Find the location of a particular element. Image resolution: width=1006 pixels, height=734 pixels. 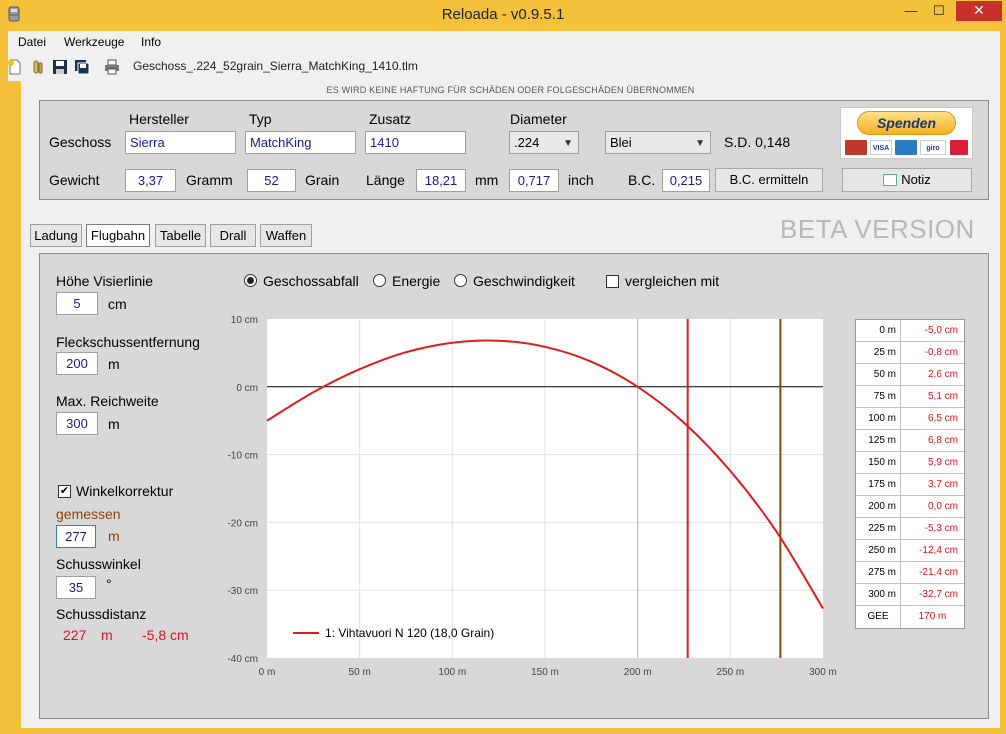

mm-label: mm is located at coordinates (487, 180).